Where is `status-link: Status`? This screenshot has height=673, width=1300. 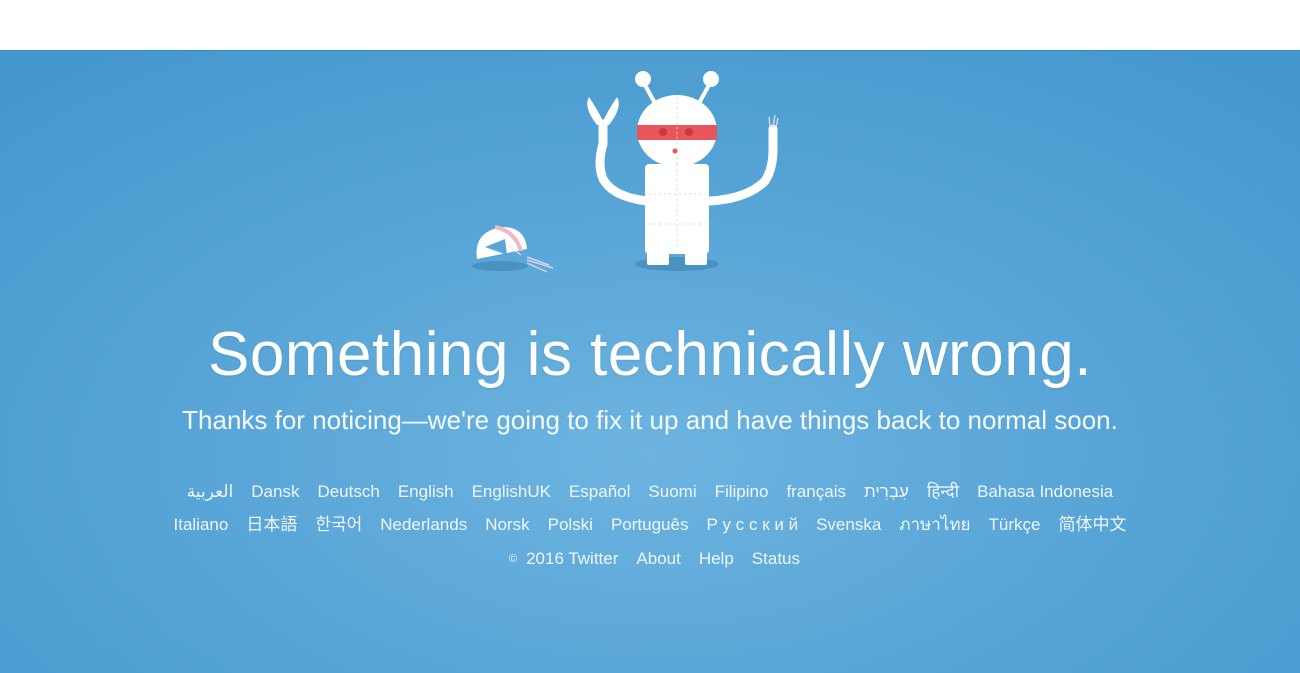 status-link: Status is located at coordinates (776, 559).